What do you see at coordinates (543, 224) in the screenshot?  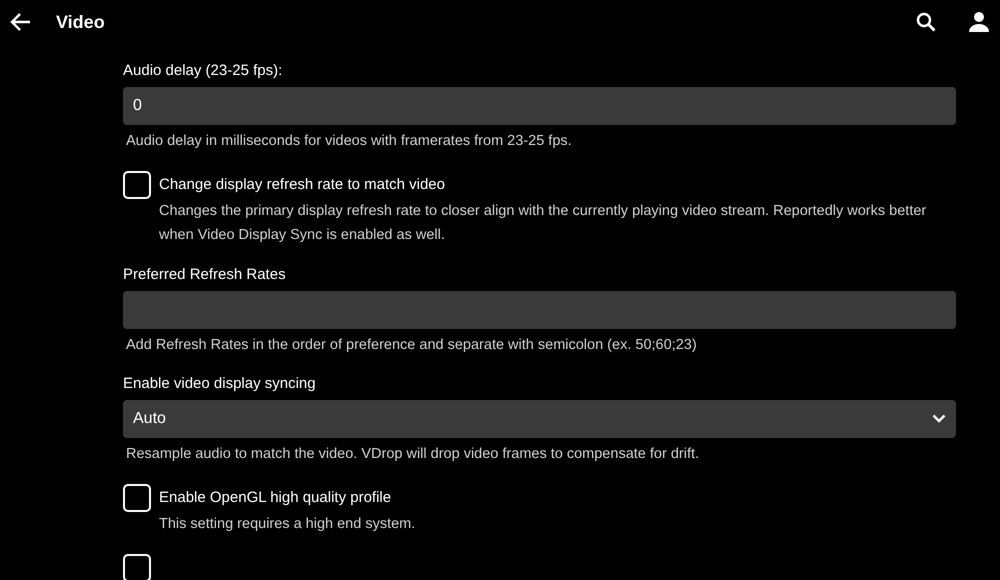 I see `help-text: Changes the primary display refresh rate to closer align with the currently playing video stream. Reportedly works better when Video Display Sync is enabled as well.` at bounding box center [543, 224].